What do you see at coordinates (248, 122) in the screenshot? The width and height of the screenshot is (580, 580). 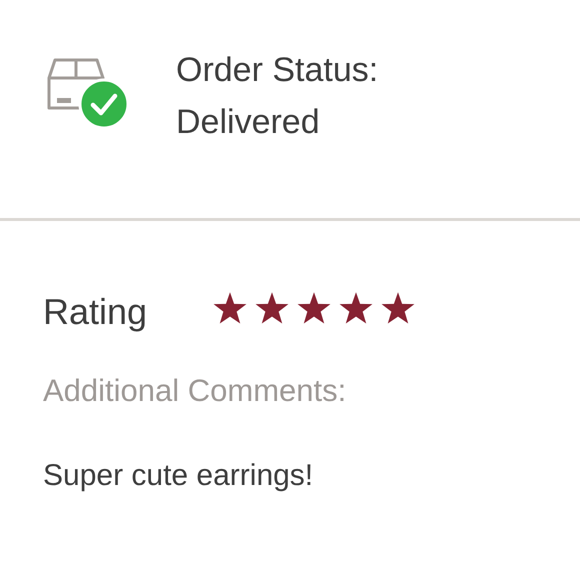 I see `order-status-value: Delivered` at bounding box center [248, 122].